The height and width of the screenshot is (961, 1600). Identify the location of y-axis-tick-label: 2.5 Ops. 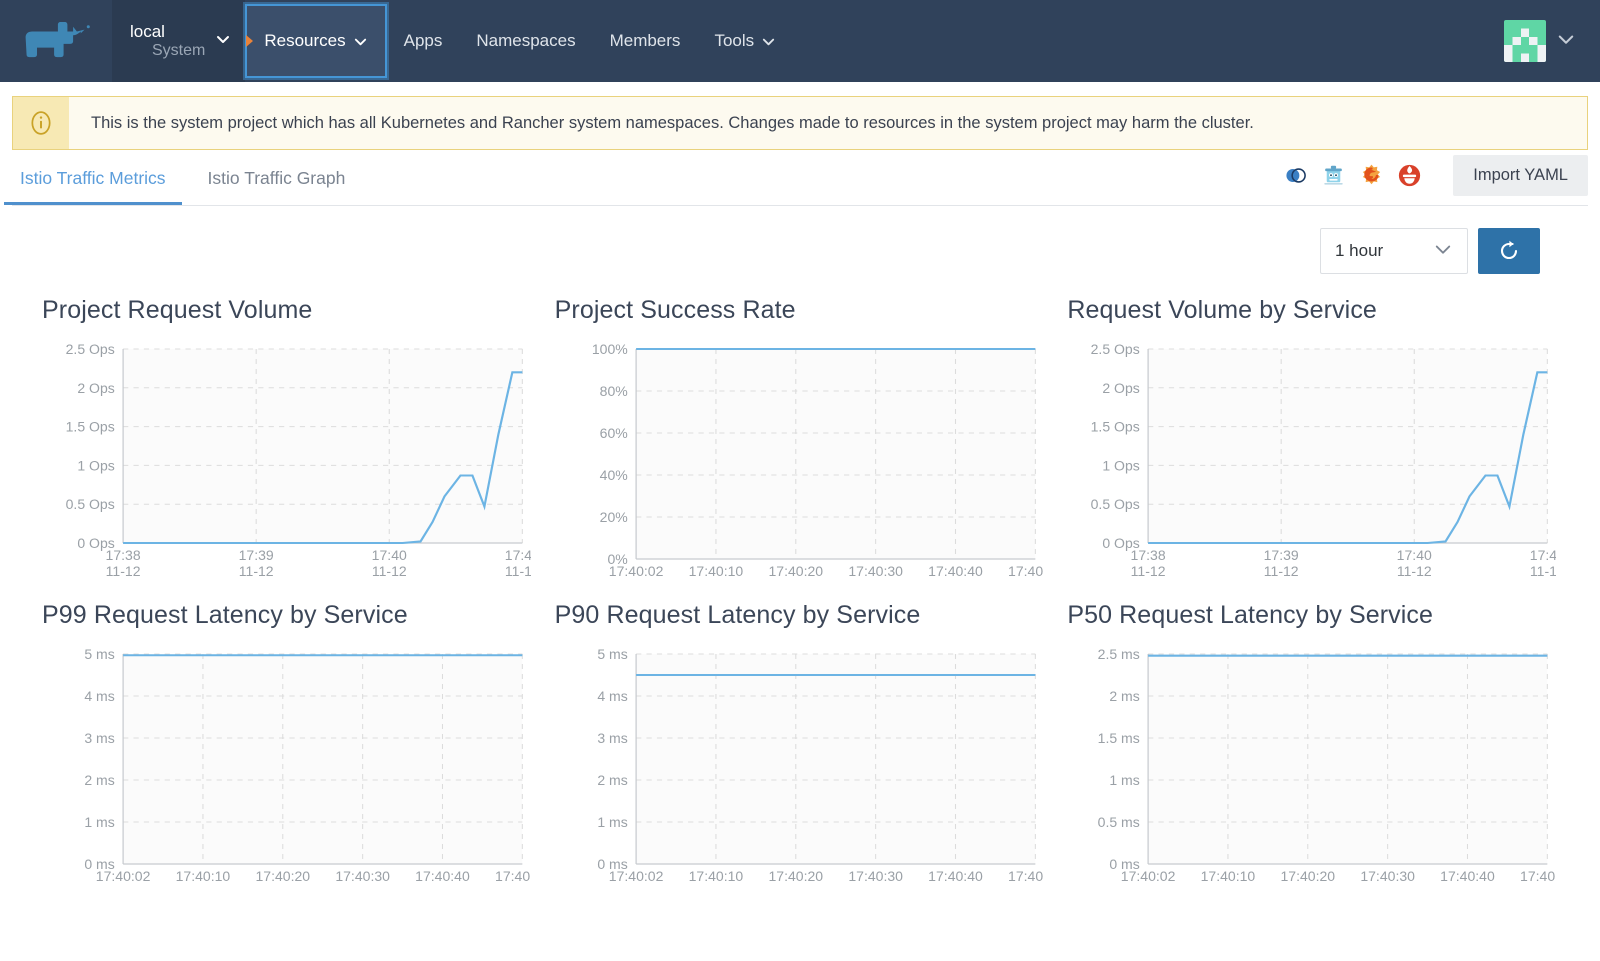
(90, 349).